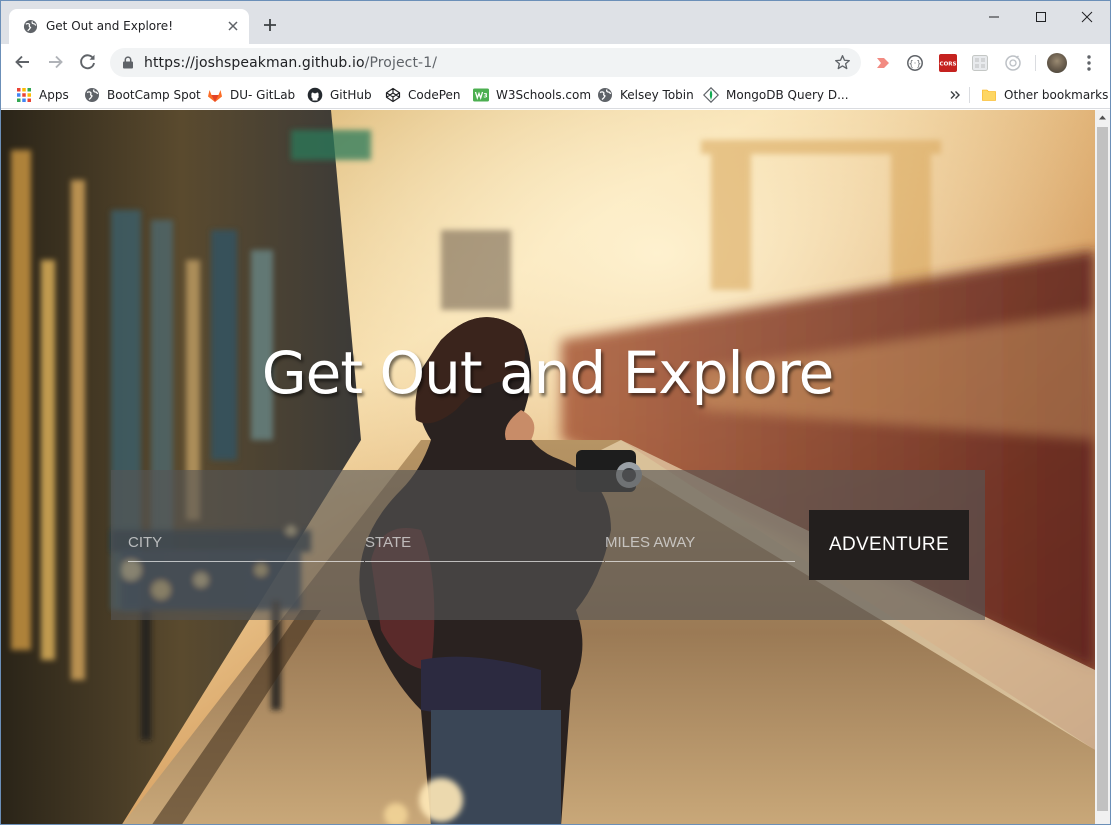 The width and height of the screenshot is (1111, 825). I want to click on cors-icon: CORS, so click(948, 63).